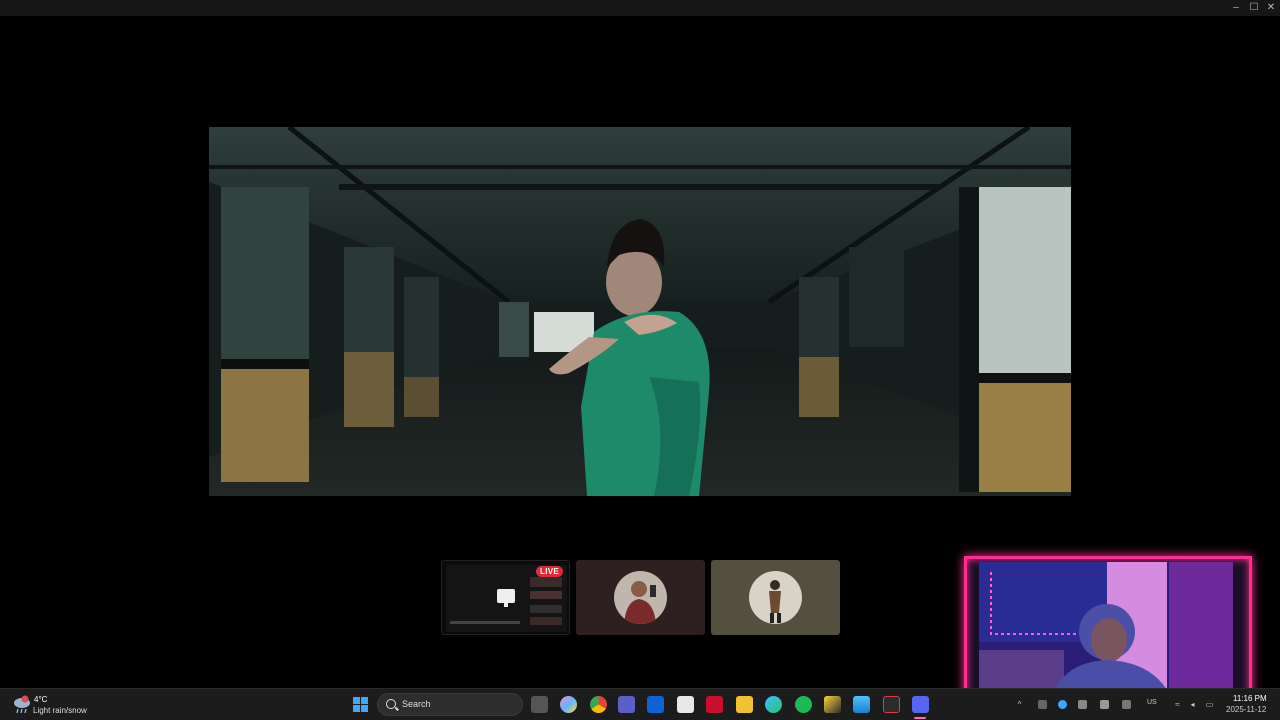  I want to click on close-button: ✕, so click(1271, 8).